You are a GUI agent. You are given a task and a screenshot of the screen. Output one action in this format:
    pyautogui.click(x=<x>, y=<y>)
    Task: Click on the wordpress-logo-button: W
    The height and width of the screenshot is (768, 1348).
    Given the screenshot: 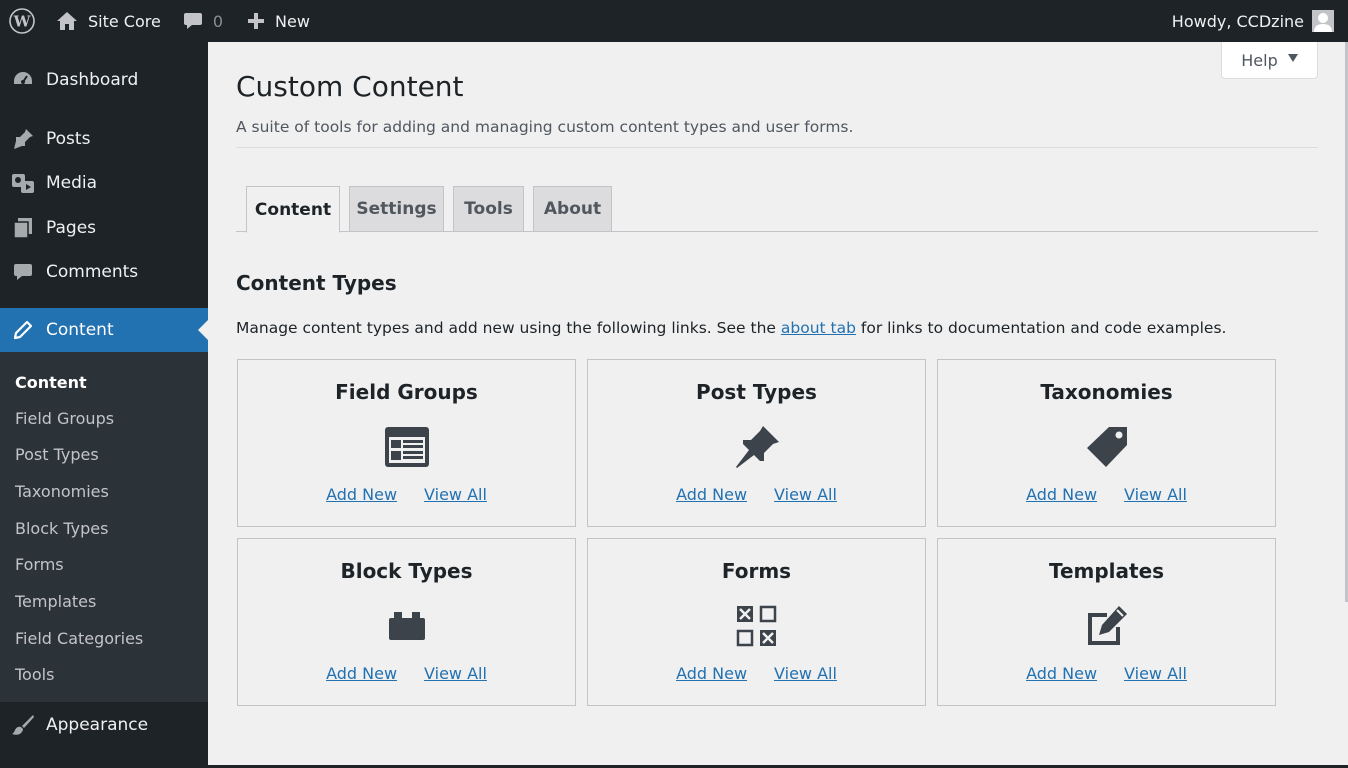 What is the action you would take?
    pyautogui.click(x=22, y=21)
    